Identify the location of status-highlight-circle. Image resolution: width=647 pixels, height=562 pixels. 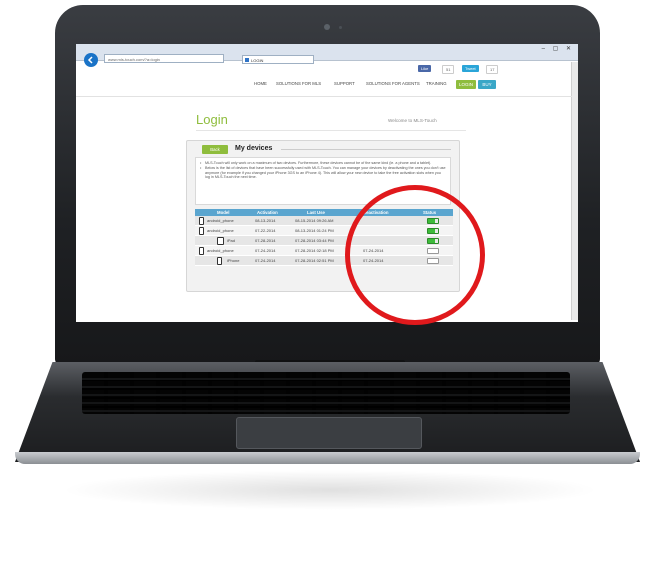
(415, 255).